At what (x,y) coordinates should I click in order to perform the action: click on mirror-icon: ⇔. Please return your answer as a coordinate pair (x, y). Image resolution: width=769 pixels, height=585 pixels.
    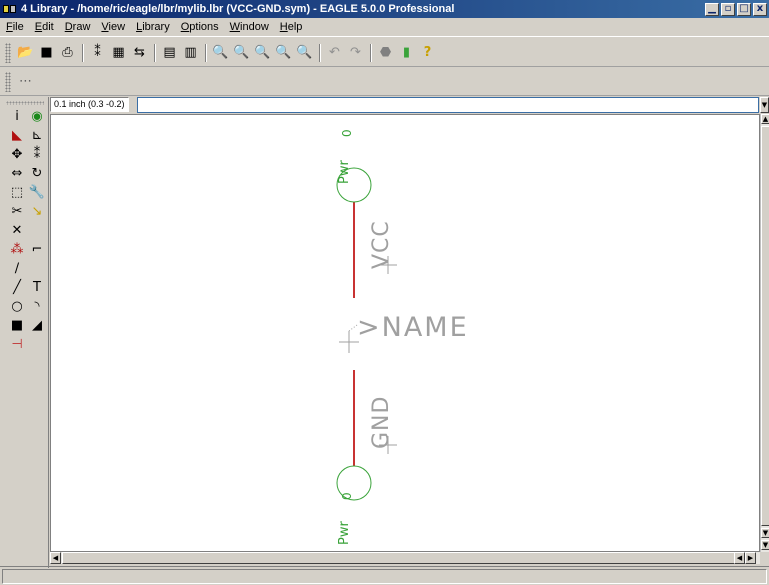
    Looking at the image, I should click on (17, 173).